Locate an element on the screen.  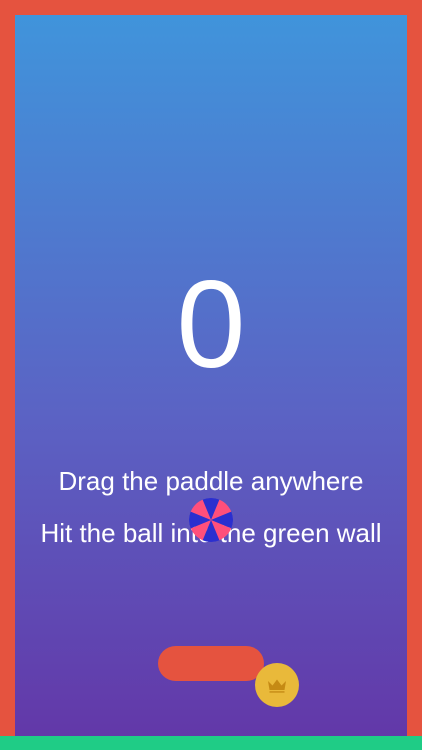
paddle is located at coordinates (211, 663).